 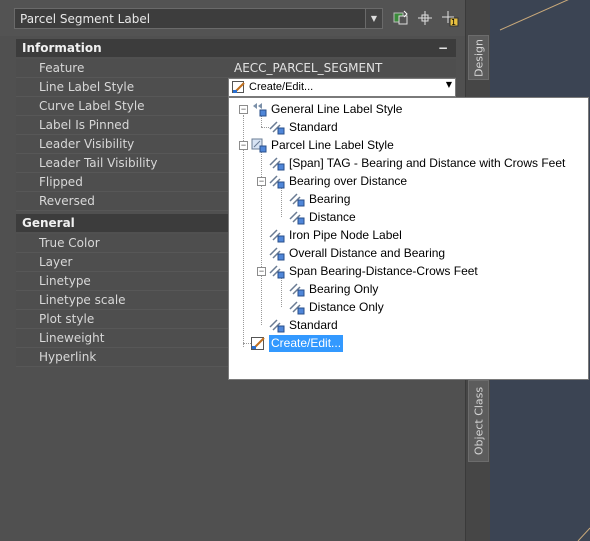 What do you see at coordinates (259, 145) in the screenshot?
I see `parcel-label-style-group-icon` at bounding box center [259, 145].